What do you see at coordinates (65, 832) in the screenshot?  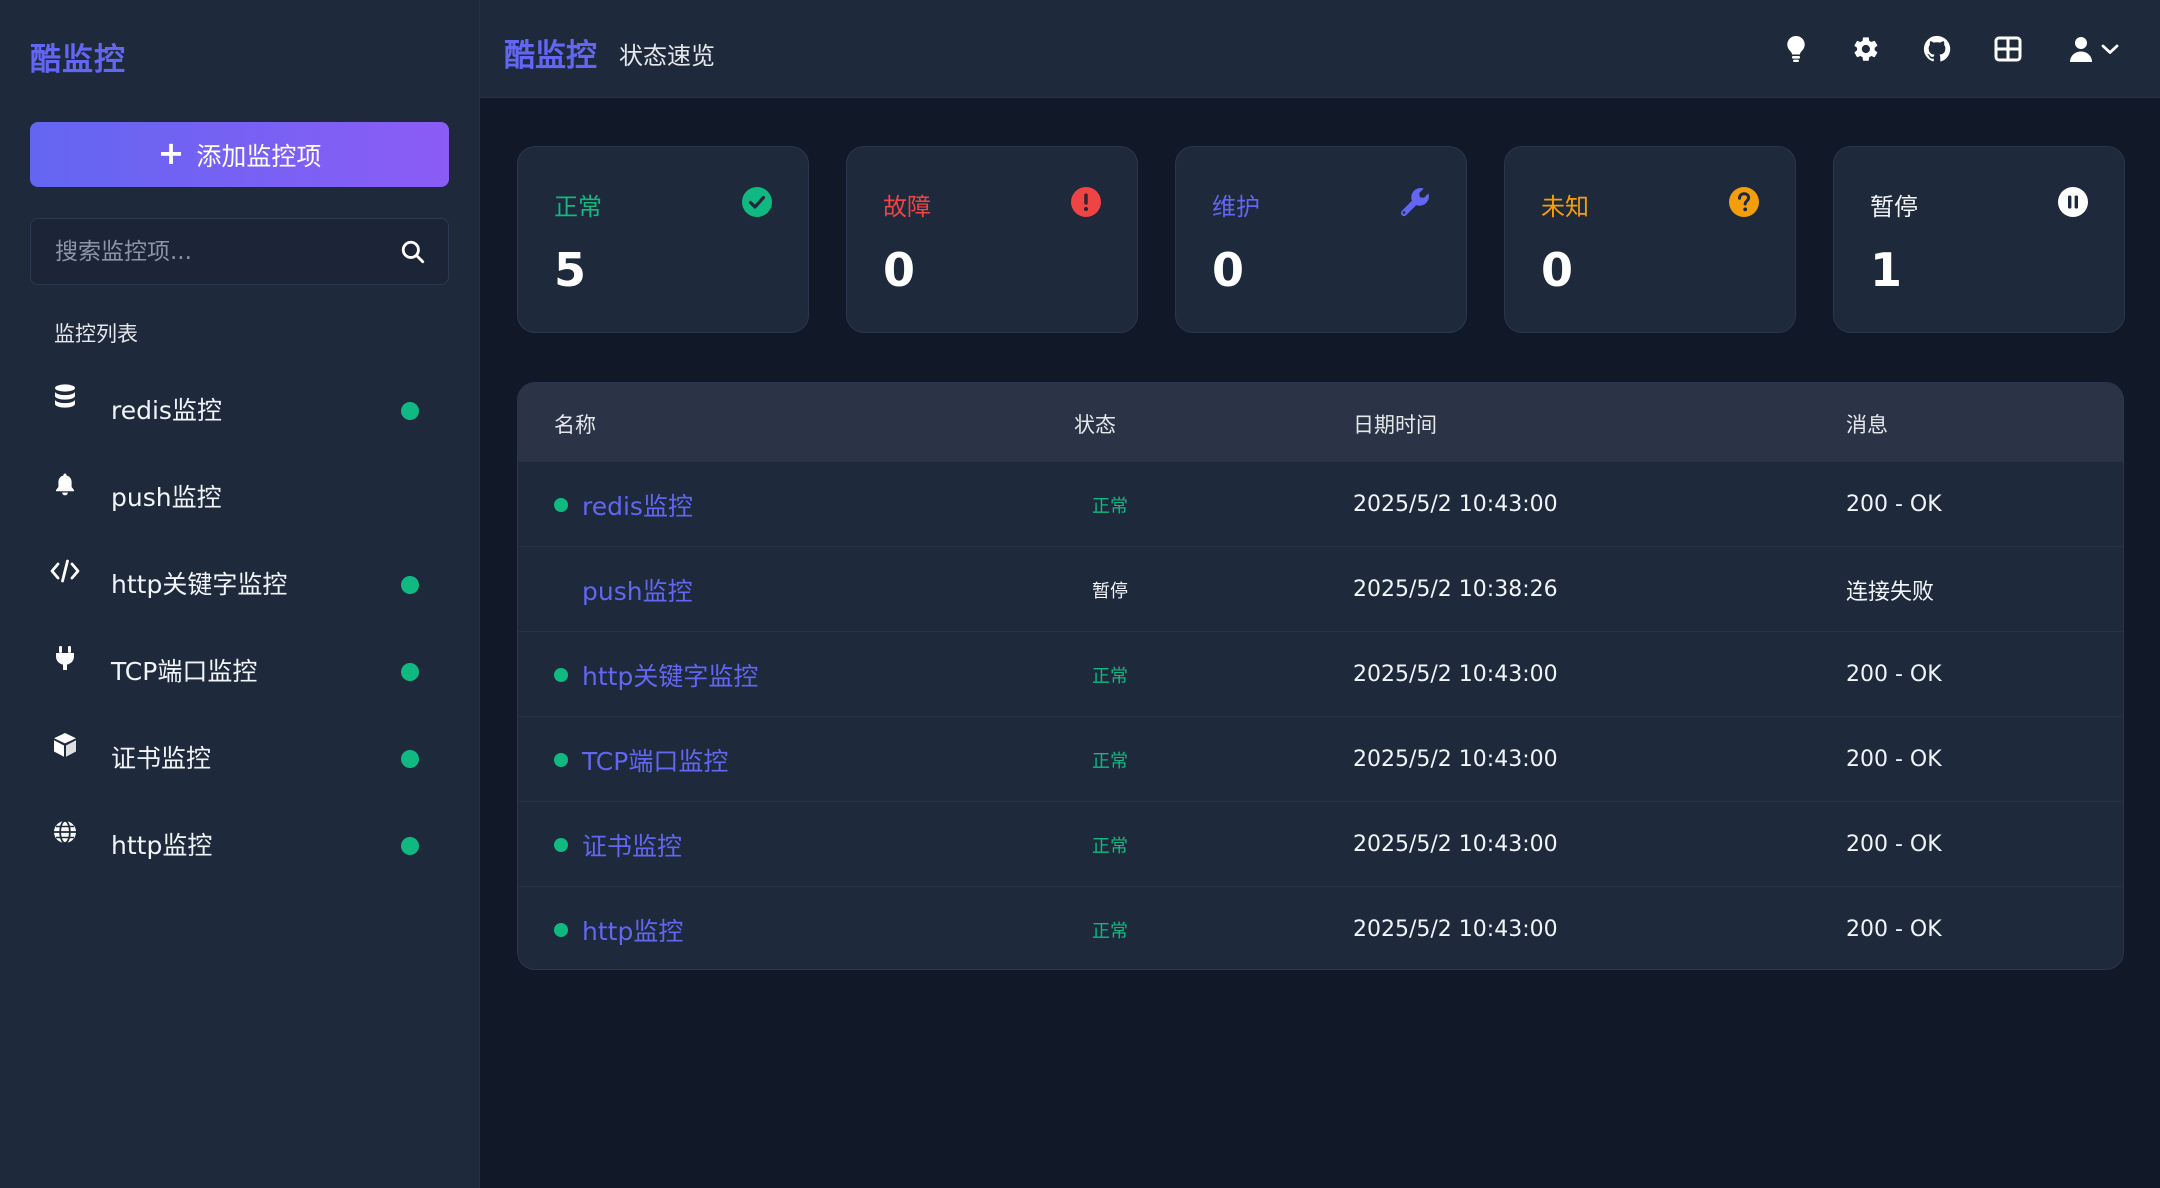 I see `globe-icon` at bounding box center [65, 832].